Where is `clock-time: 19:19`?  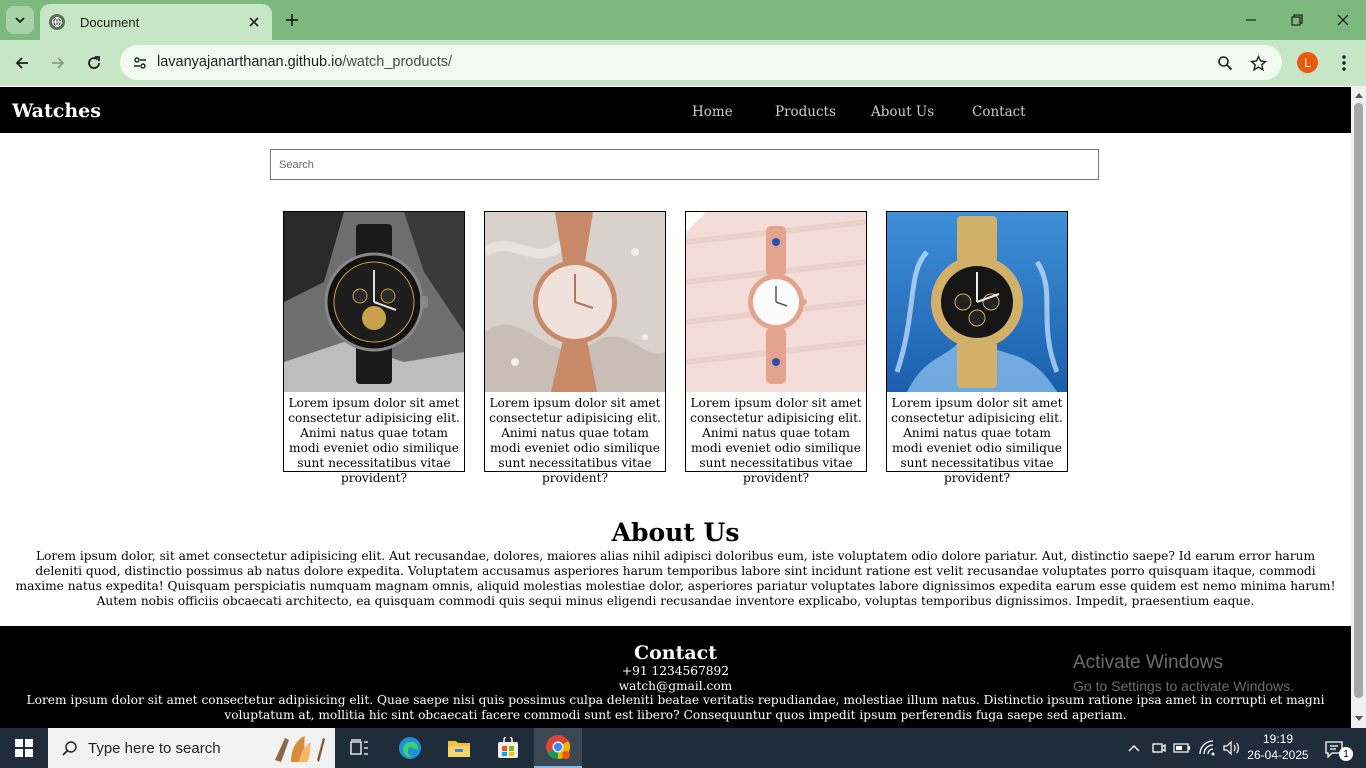 clock-time: 19:19 is located at coordinates (1278, 739).